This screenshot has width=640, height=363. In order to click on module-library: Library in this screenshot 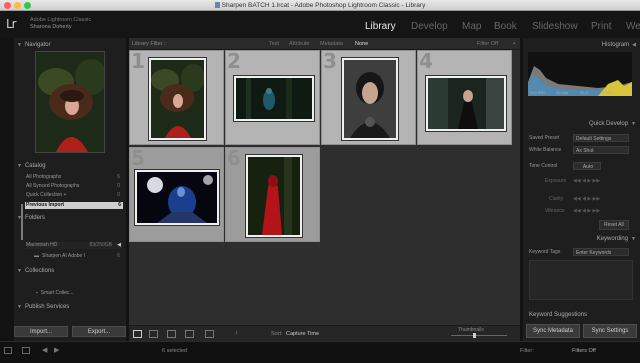, I will do `click(380, 26)`.